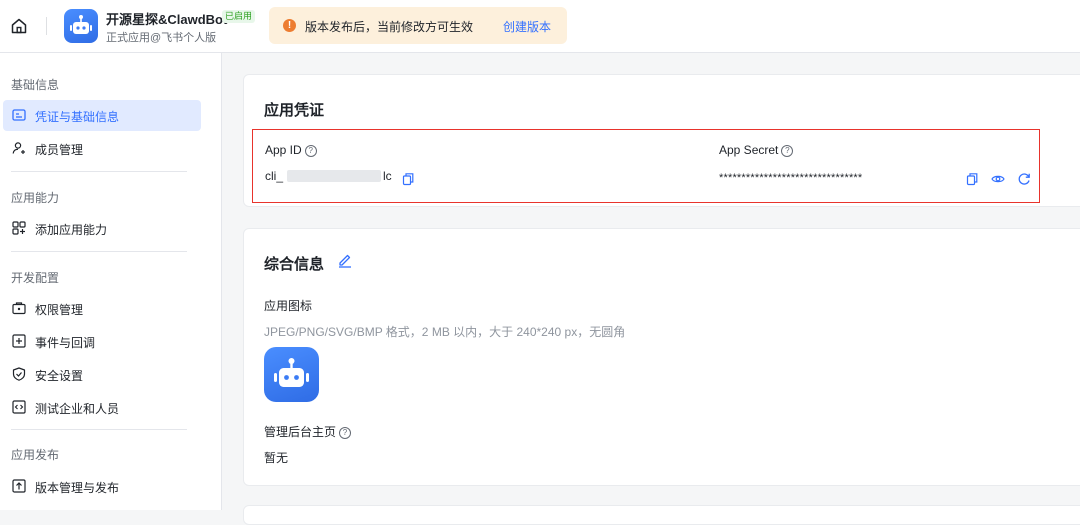 This screenshot has width=1080, height=525. I want to click on app-secret-label: App Secret?, so click(756, 150).